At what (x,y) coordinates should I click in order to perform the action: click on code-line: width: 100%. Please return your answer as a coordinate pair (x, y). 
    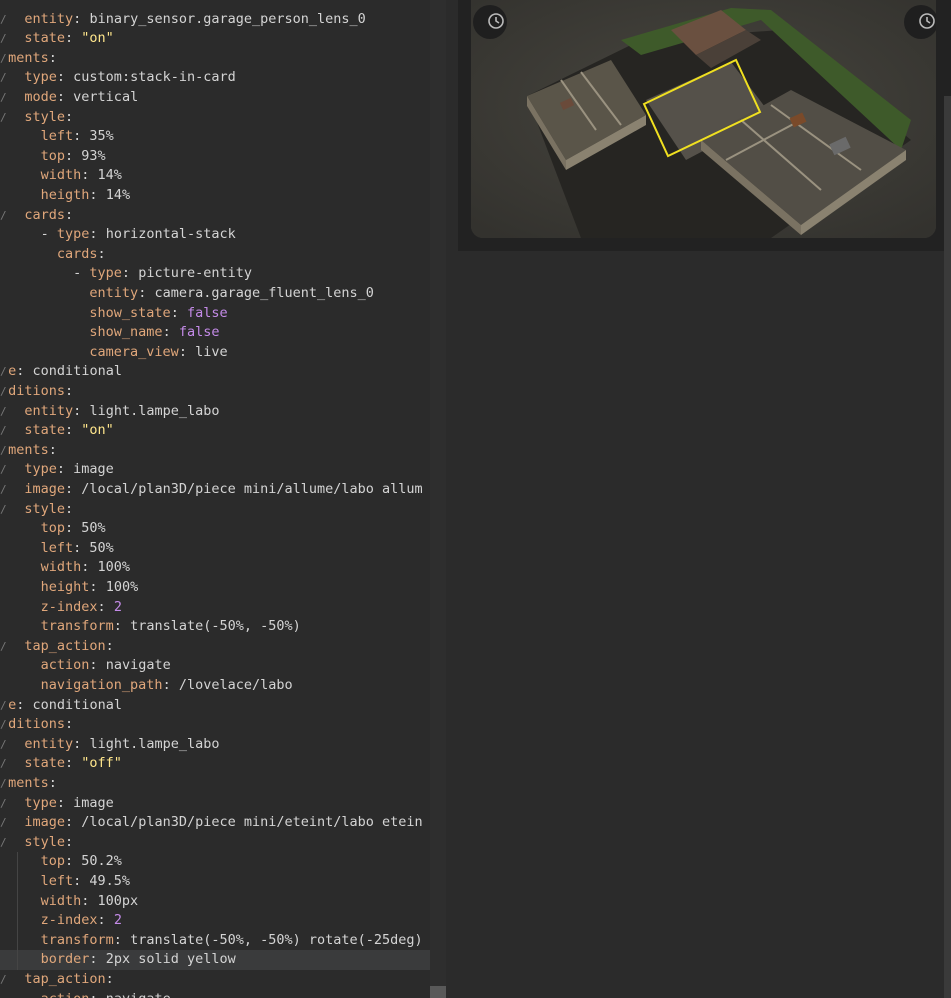
    Looking at the image, I should click on (65, 568).